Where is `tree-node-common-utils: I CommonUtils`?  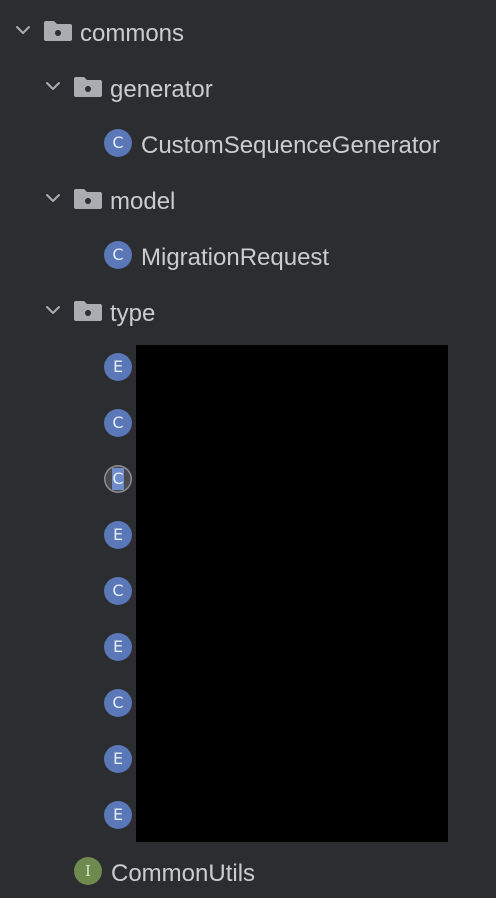 tree-node-common-utils: I CommonUtils is located at coordinates (248, 870).